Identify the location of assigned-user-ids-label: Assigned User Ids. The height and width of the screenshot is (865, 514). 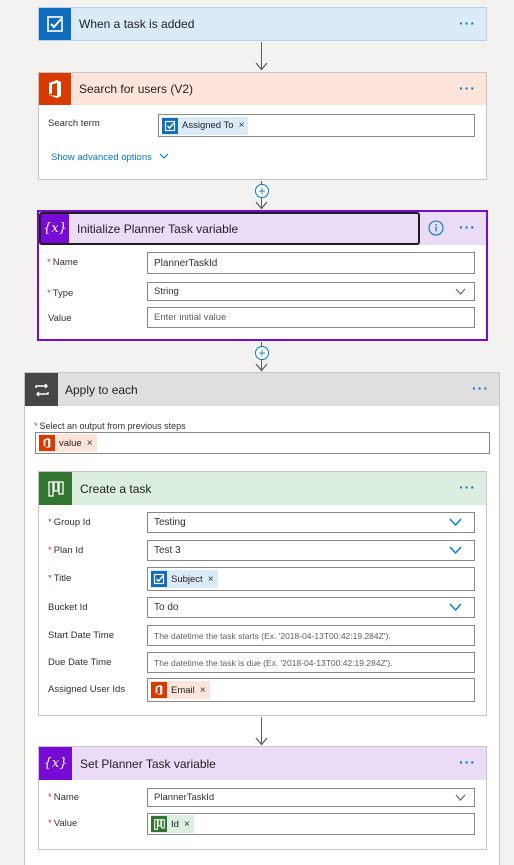
(87, 689).